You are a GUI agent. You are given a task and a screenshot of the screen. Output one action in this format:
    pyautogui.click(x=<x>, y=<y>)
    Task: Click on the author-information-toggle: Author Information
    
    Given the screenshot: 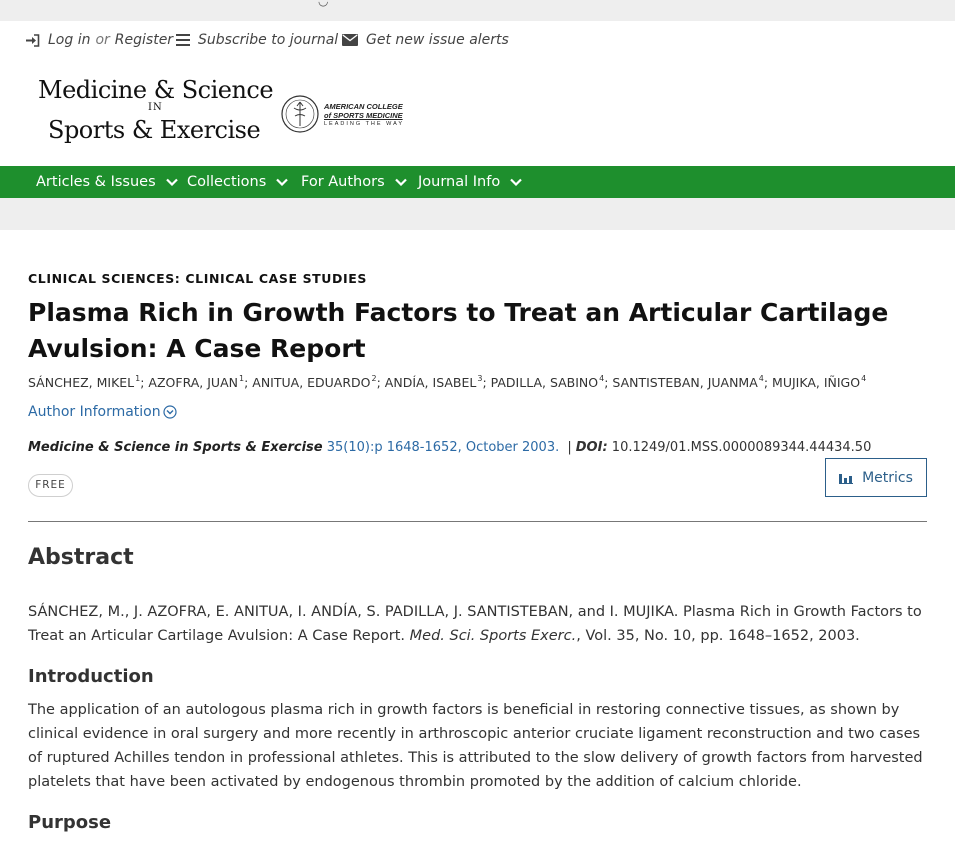 What is the action you would take?
    pyautogui.click(x=102, y=412)
    